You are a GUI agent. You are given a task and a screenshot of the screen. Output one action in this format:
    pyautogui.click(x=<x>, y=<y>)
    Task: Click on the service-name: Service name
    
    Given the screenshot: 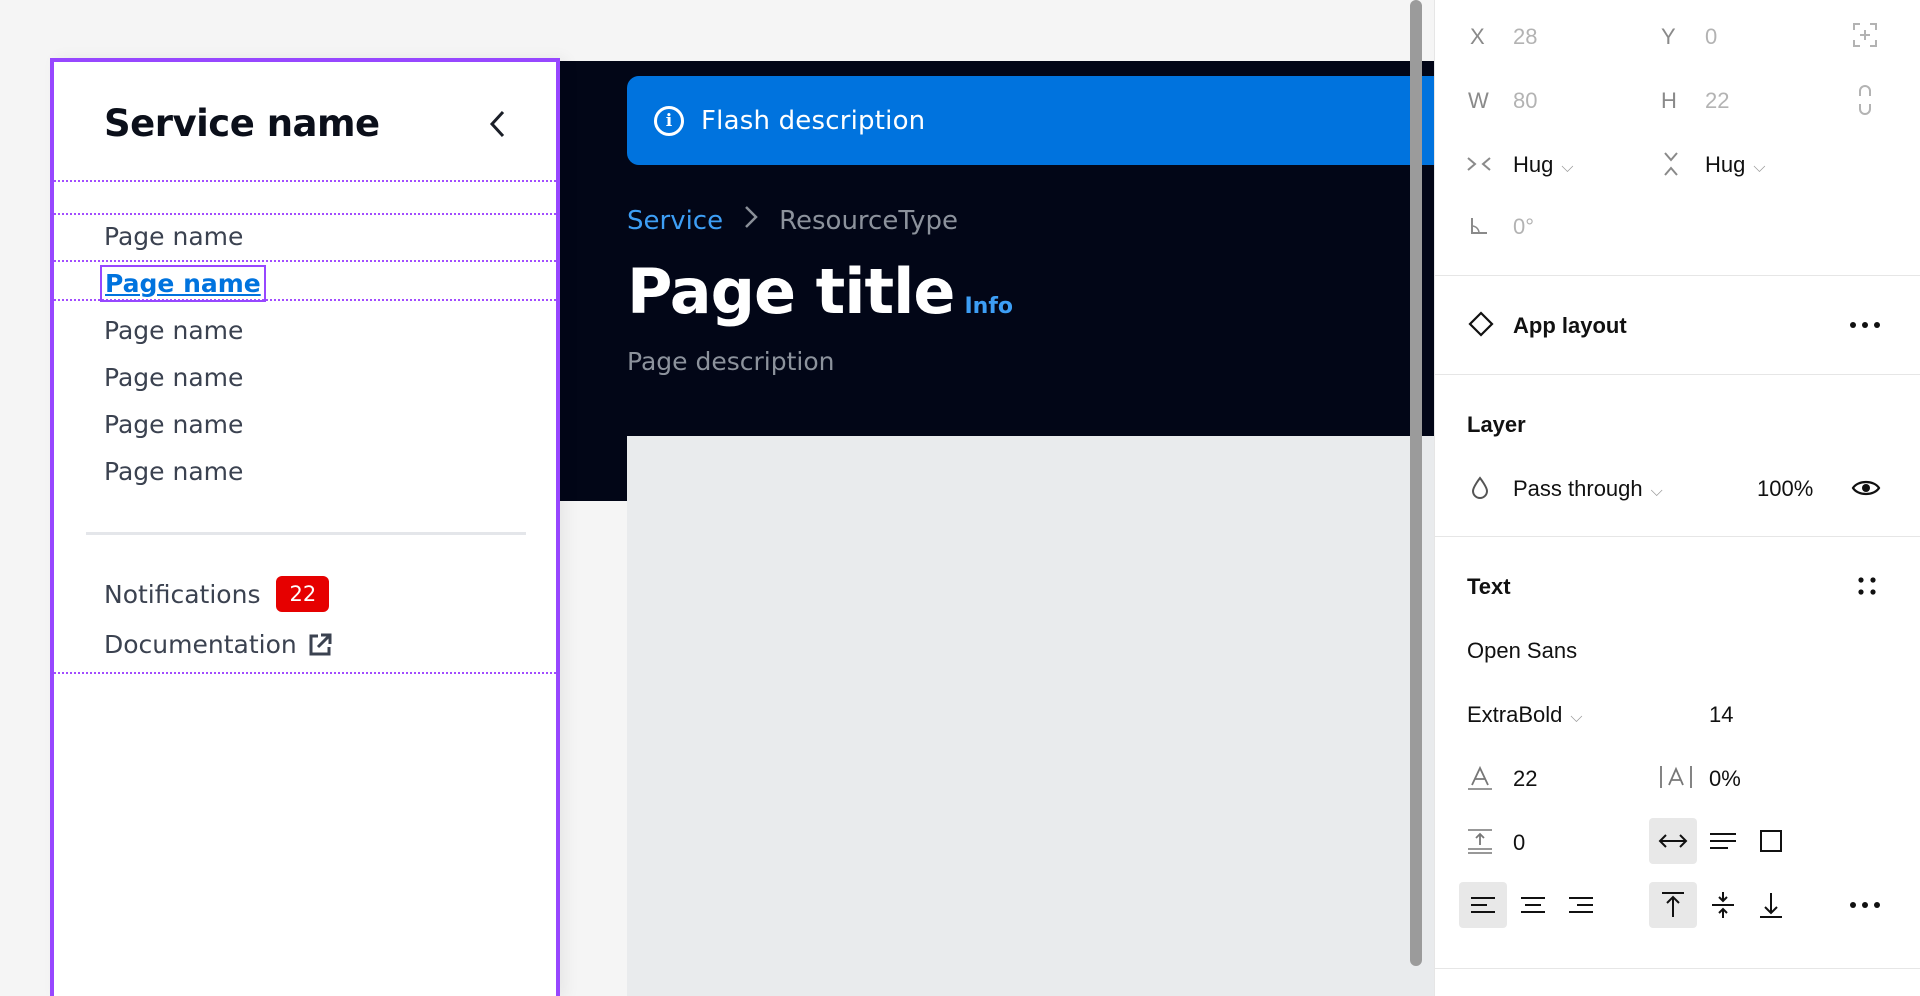 What is the action you would take?
    pyautogui.click(x=242, y=123)
    